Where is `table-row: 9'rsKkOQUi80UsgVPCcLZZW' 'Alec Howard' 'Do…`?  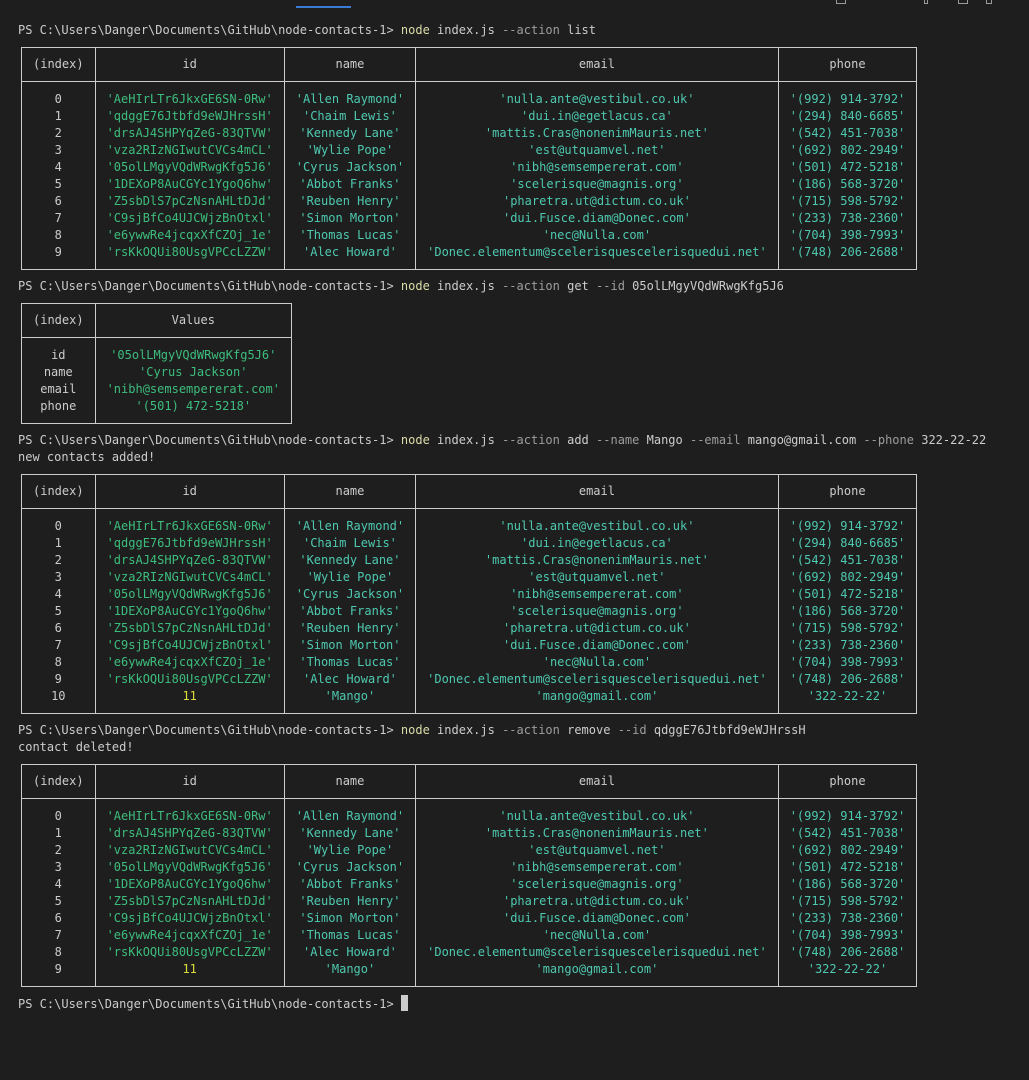 table-row: 9'rsKkOQUi80UsgVPCcLZZW' 'Alec Howard' 'Do… is located at coordinates (469, 257).